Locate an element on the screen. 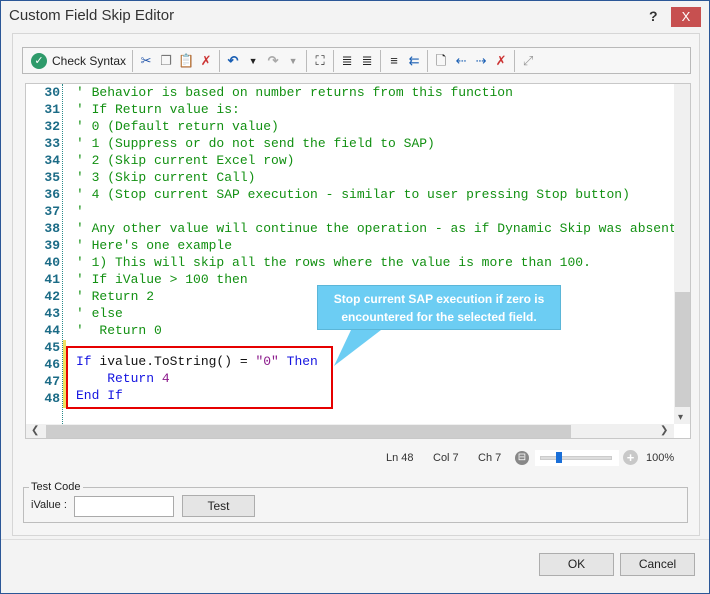 Image resolution: width=710 pixels, height=594 pixels. horizontal-scrollbar: ❮ ❯ is located at coordinates (350, 431).